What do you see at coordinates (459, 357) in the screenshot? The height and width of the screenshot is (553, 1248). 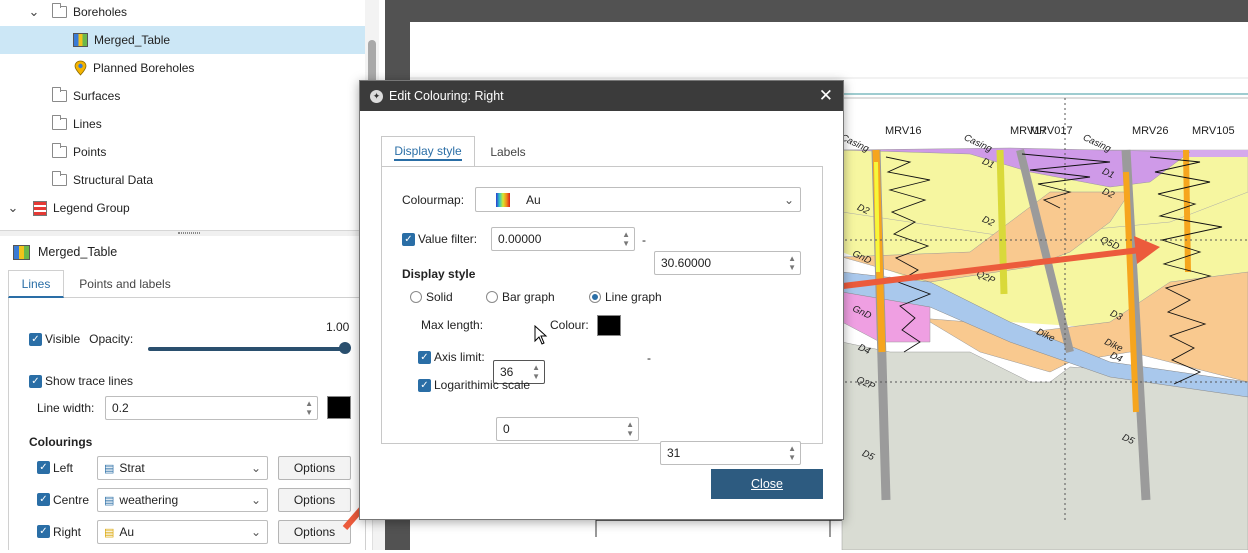 I see `axis-limit-label: Axis limit:` at bounding box center [459, 357].